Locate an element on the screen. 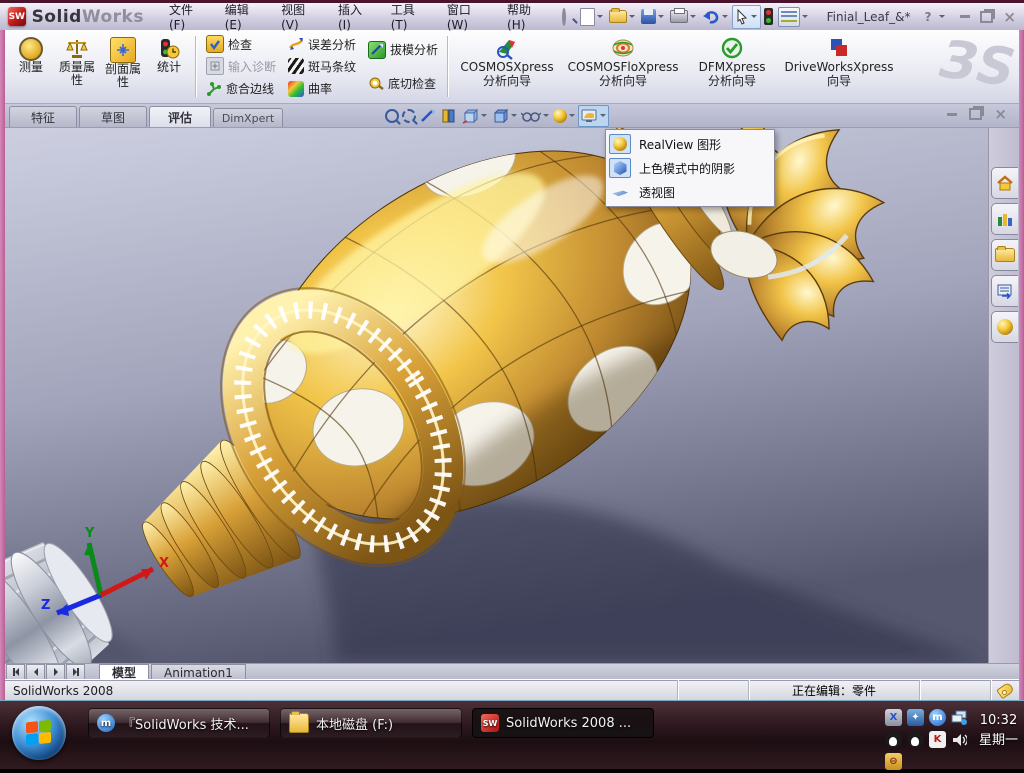 The image size is (1024, 773). tray-clock: 10:32 星期一 is located at coordinates (998, 731).